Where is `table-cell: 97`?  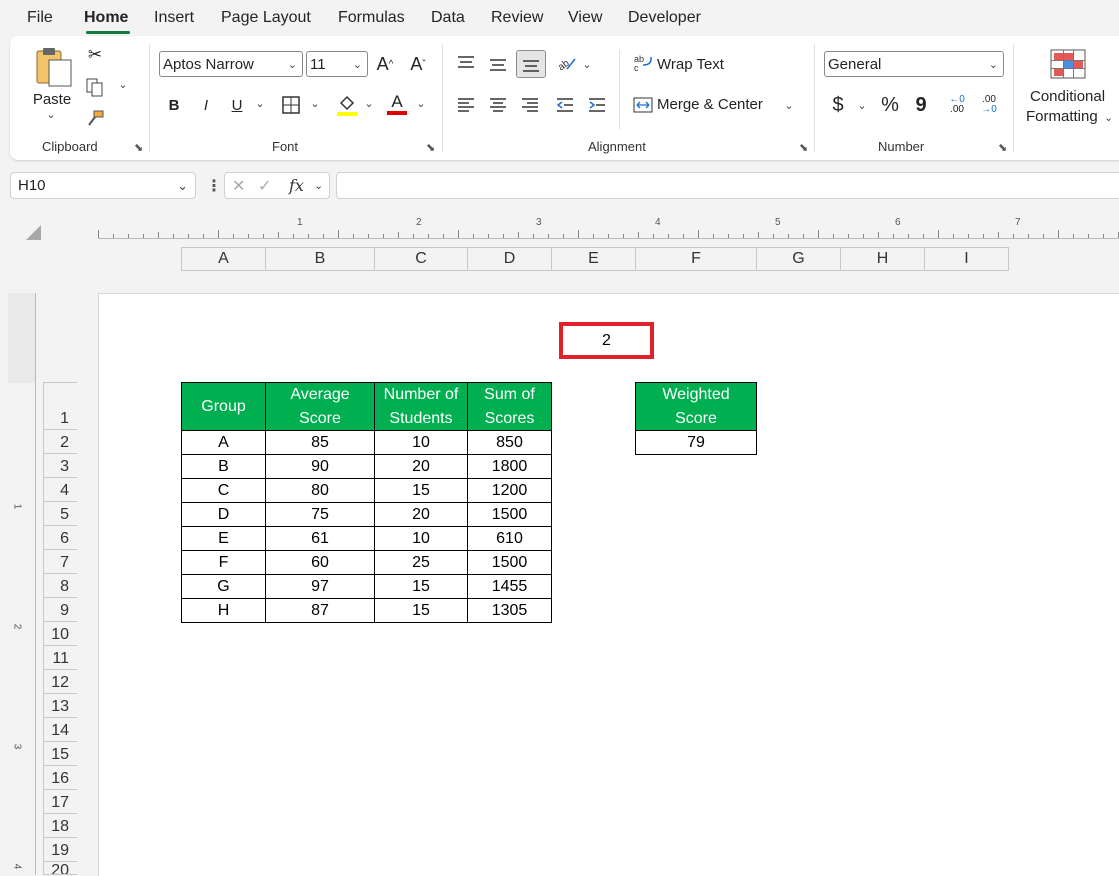 table-cell: 97 is located at coordinates (320, 587).